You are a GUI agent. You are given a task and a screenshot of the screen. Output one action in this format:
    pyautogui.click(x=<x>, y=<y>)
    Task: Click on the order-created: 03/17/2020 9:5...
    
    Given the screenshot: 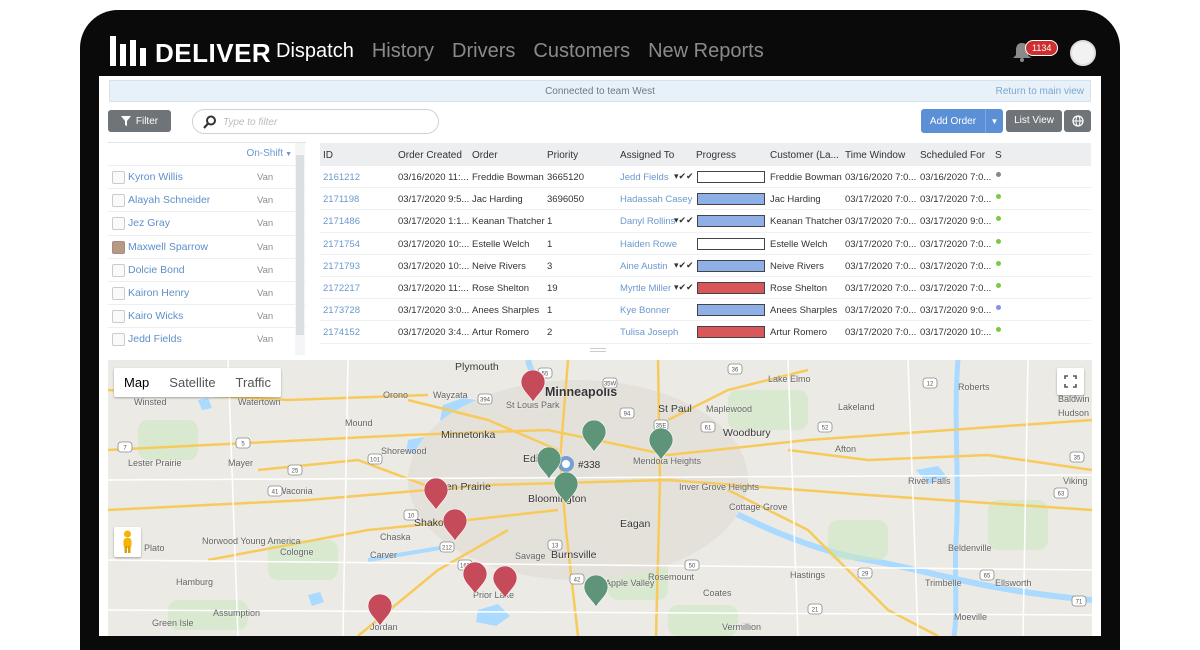 What is the action you would take?
    pyautogui.click(x=434, y=200)
    